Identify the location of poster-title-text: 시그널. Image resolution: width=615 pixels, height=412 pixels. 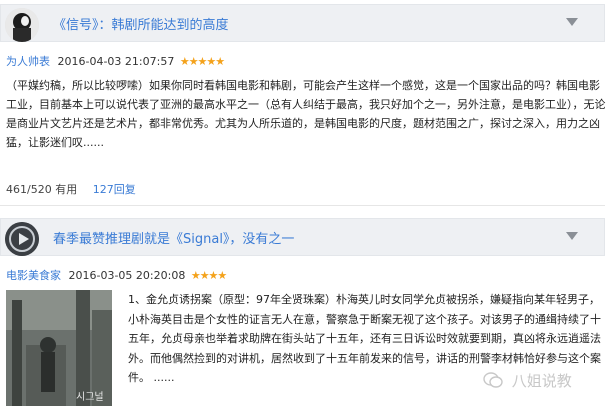
(90, 397).